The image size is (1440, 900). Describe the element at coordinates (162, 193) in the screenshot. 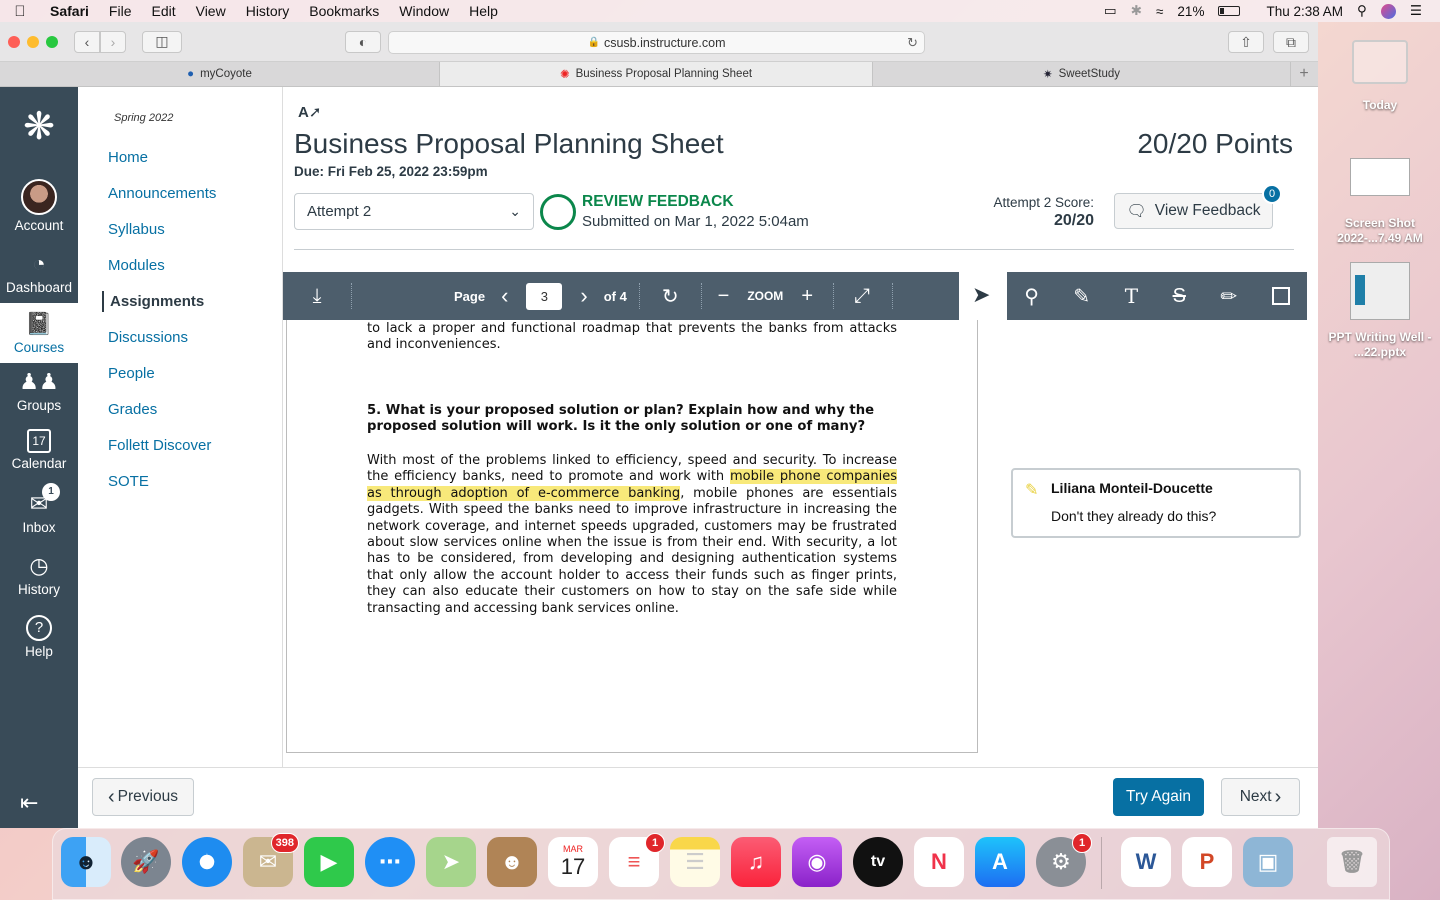

I see `course-nav-announcements: Announcements` at that location.